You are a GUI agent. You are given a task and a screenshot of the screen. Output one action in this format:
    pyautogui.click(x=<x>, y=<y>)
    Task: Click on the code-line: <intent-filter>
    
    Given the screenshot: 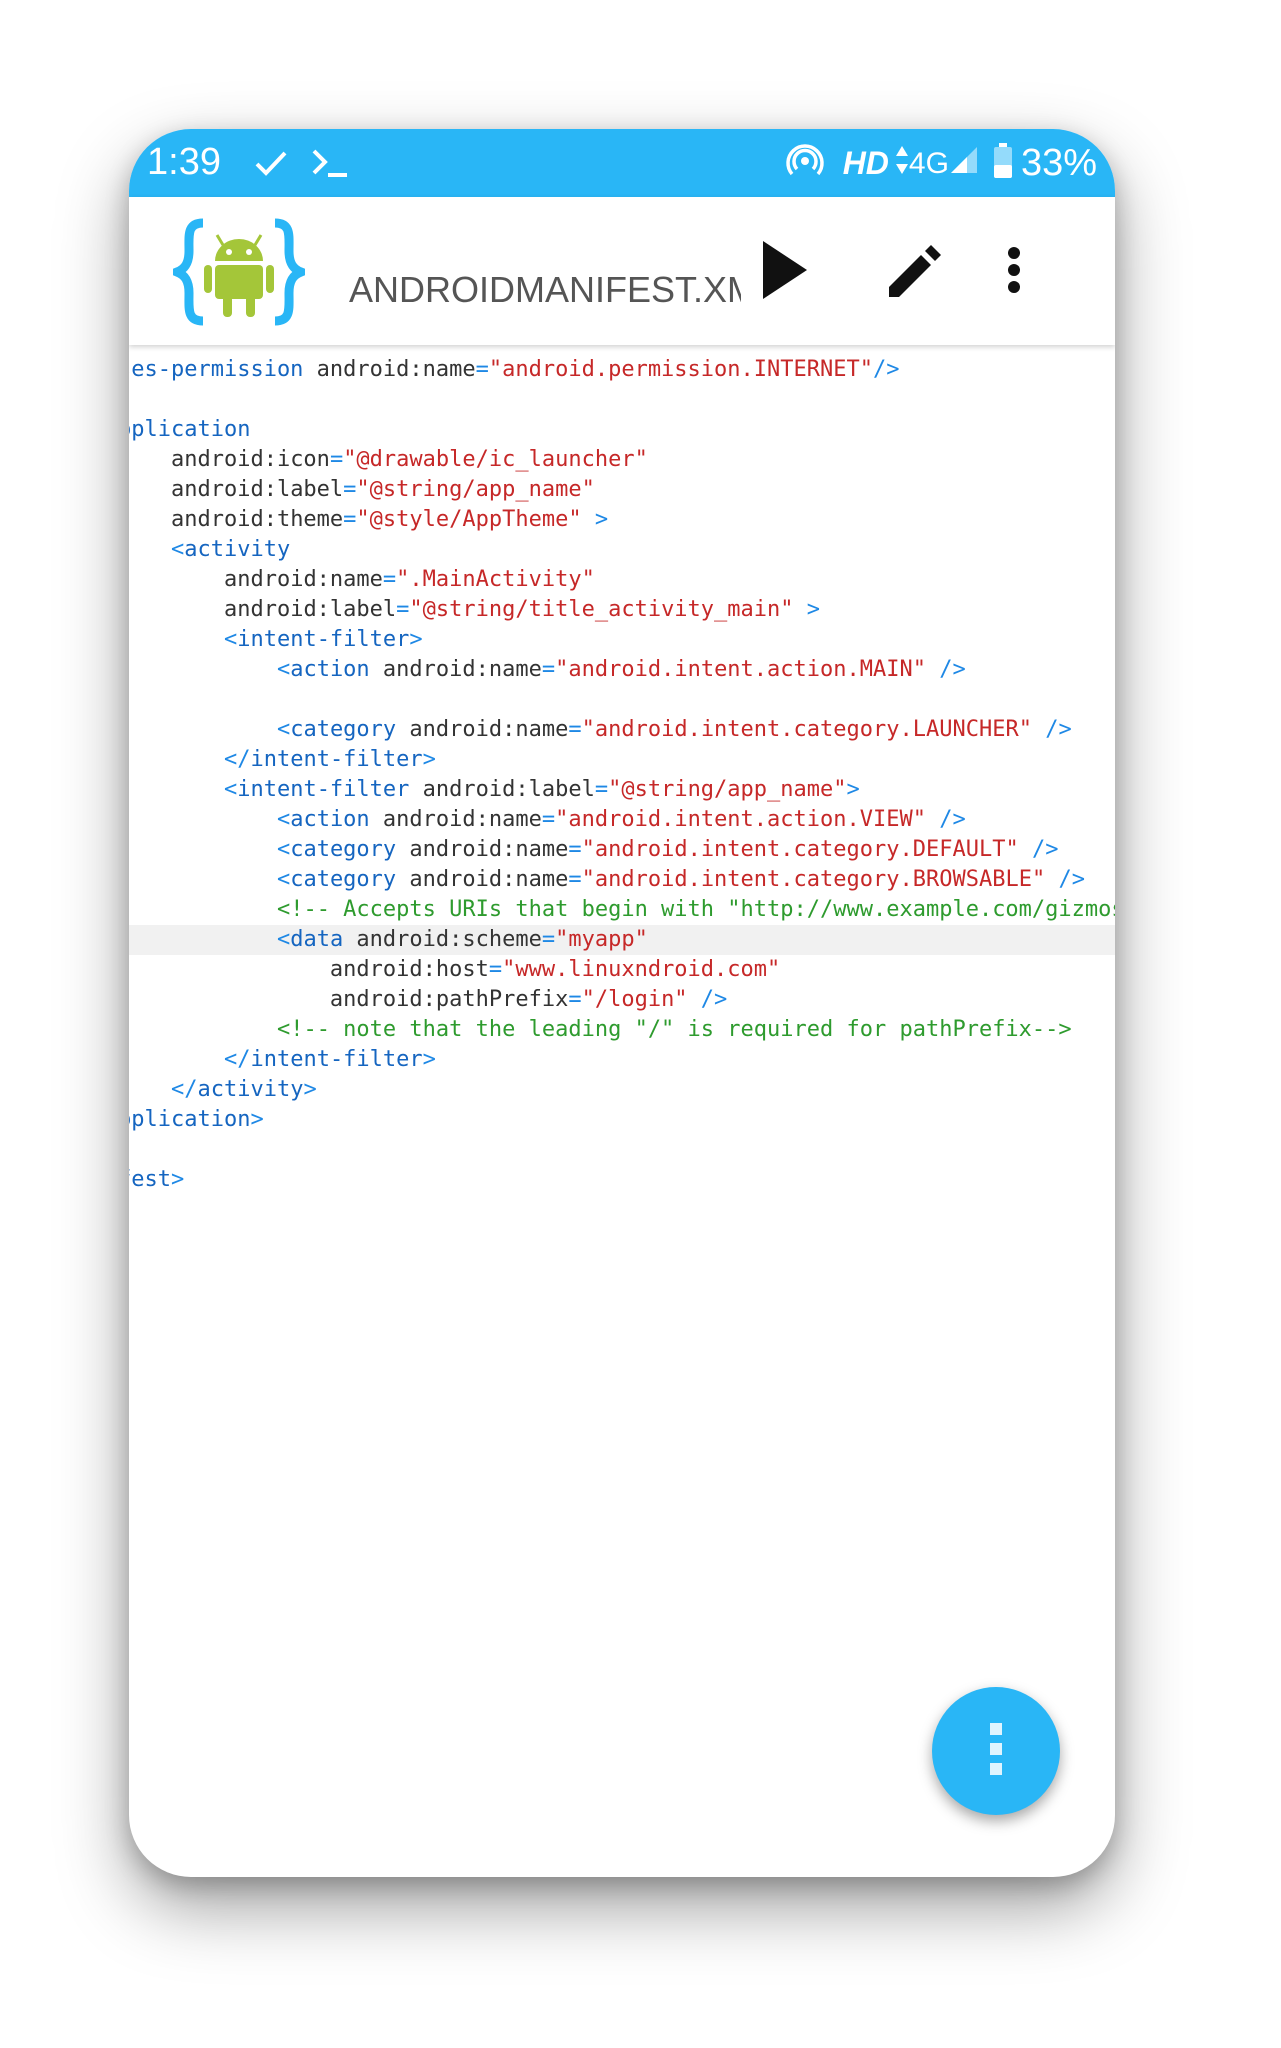 What is the action you would take?
    pyautogui.click(x=622, y=640)
    